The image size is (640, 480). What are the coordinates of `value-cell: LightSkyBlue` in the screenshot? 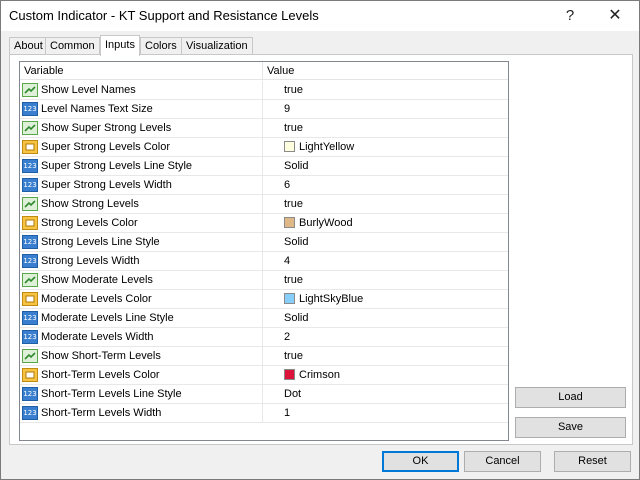 It's located at (385, 299).